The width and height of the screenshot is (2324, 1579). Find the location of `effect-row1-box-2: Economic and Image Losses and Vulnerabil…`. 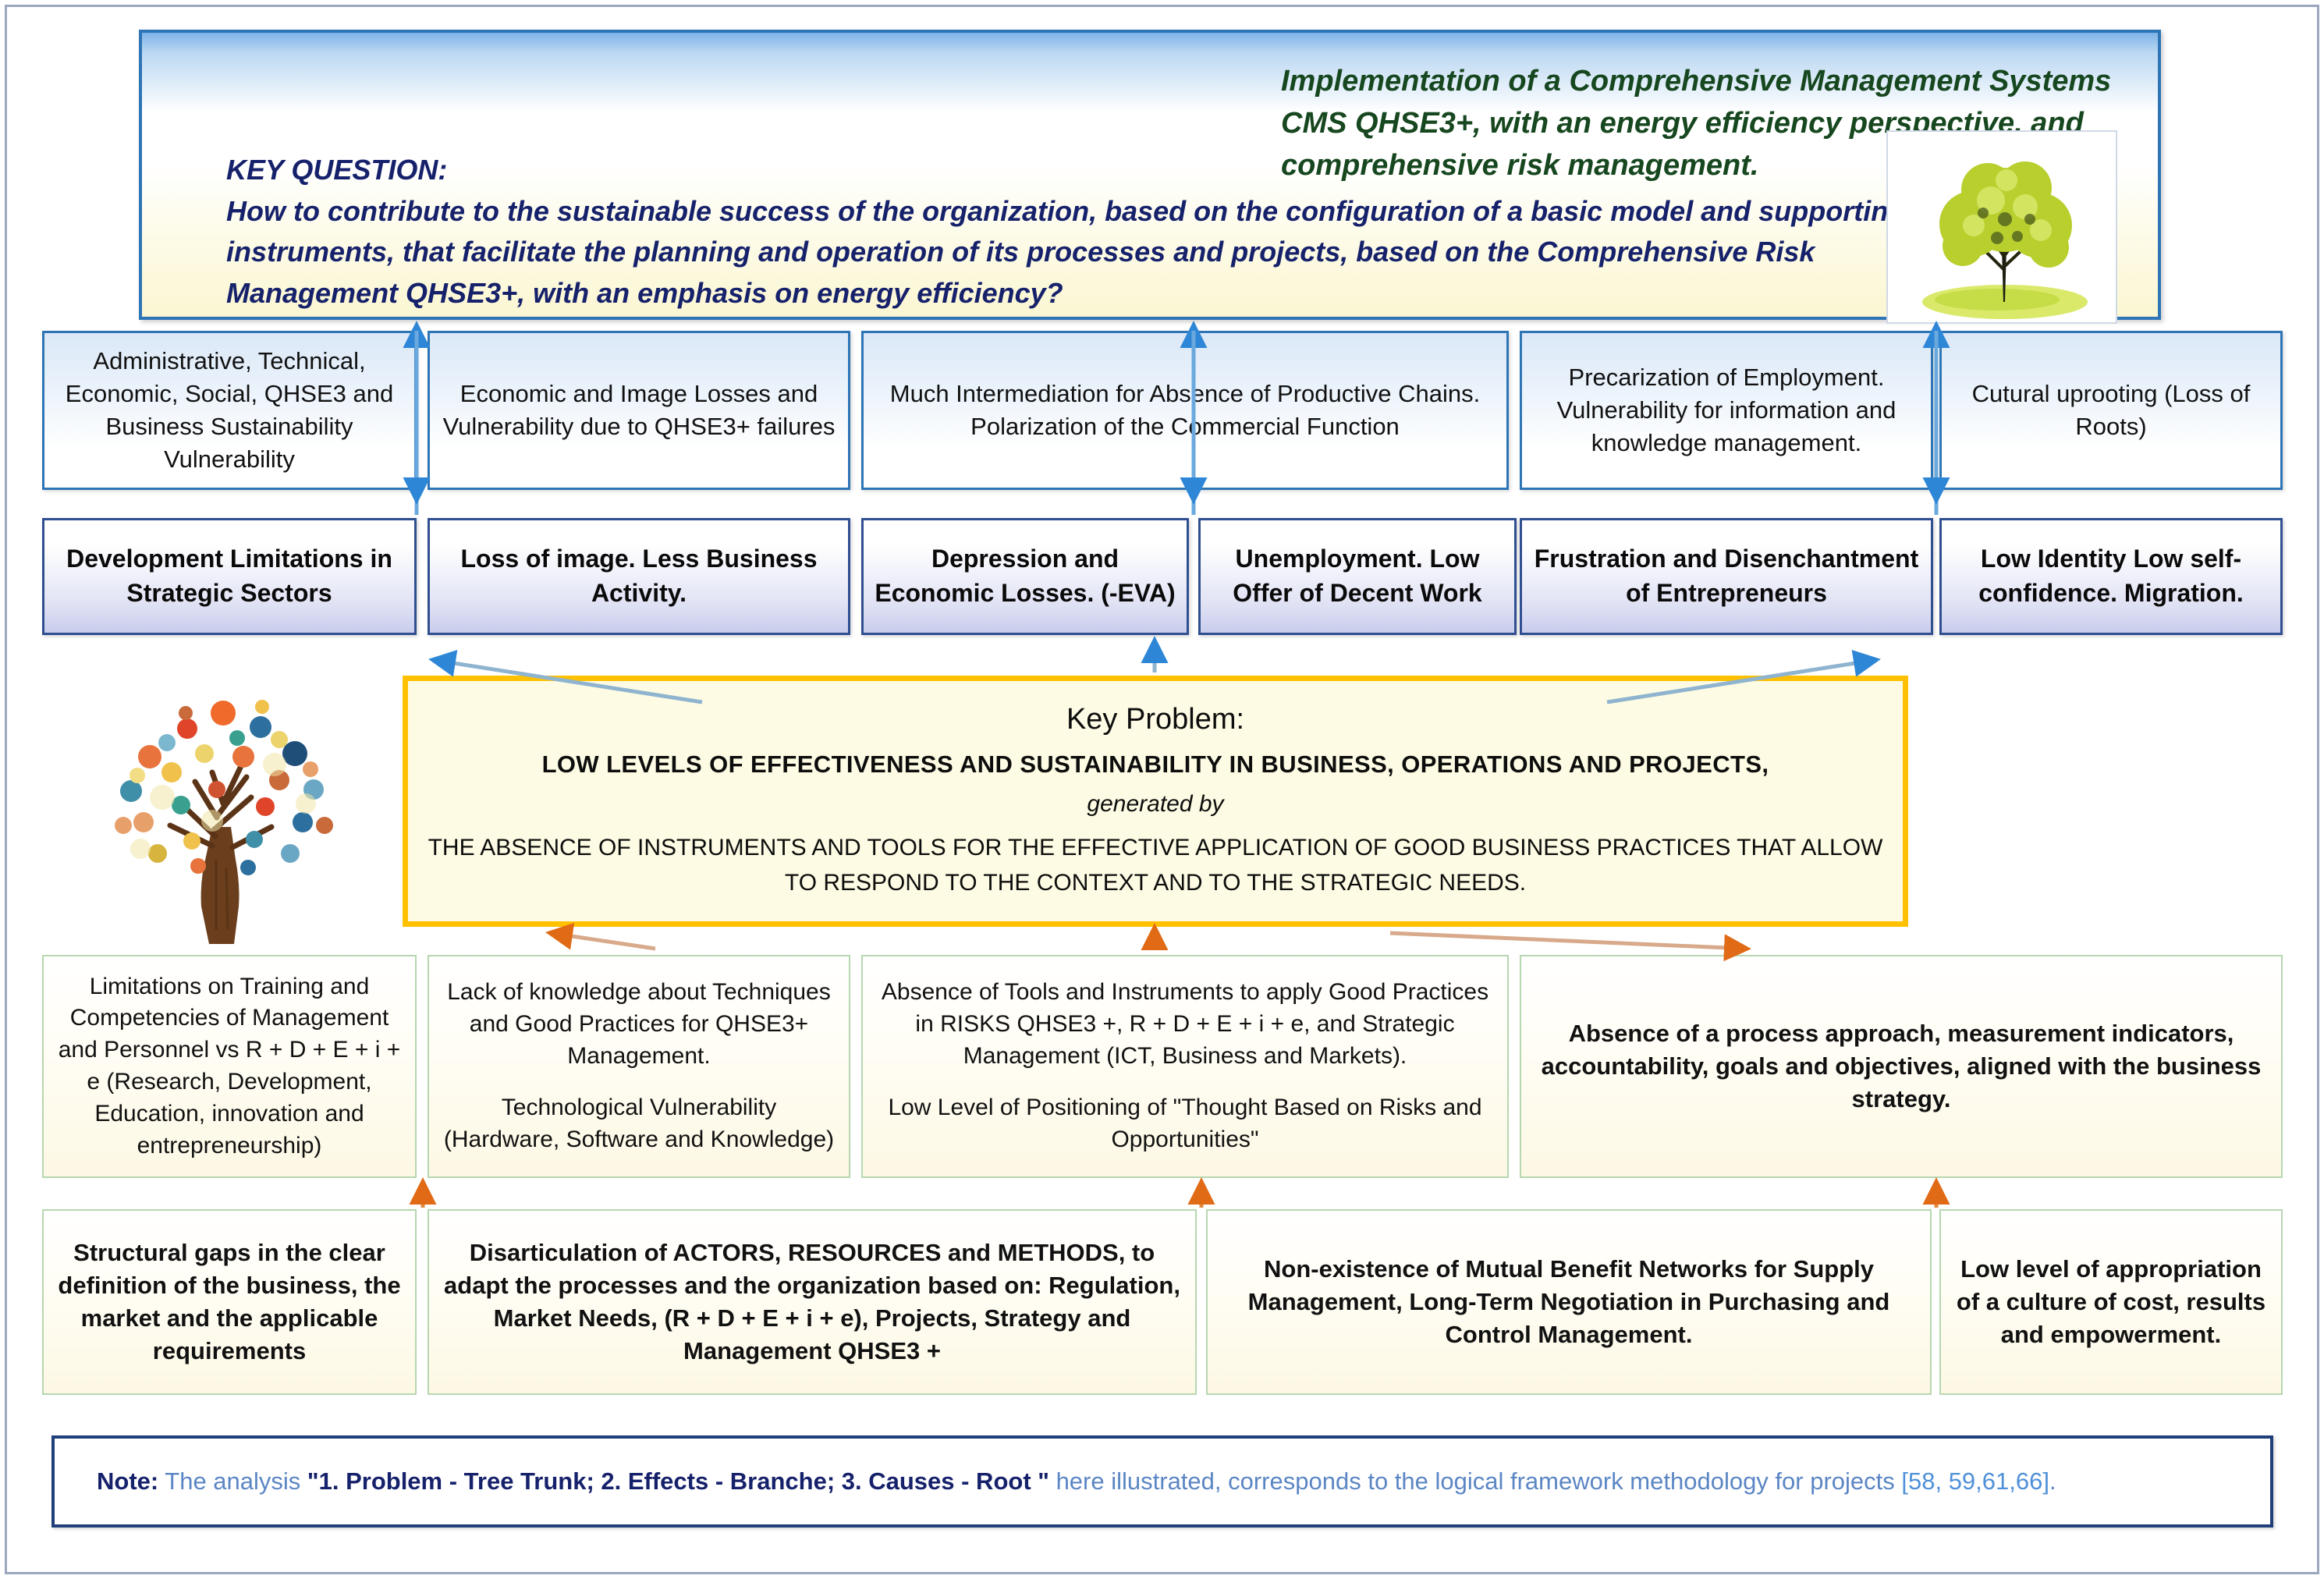

effect-row1-box-2: Economic and Image Losses and Vulnerabil… is located at coordinates (639, 410).